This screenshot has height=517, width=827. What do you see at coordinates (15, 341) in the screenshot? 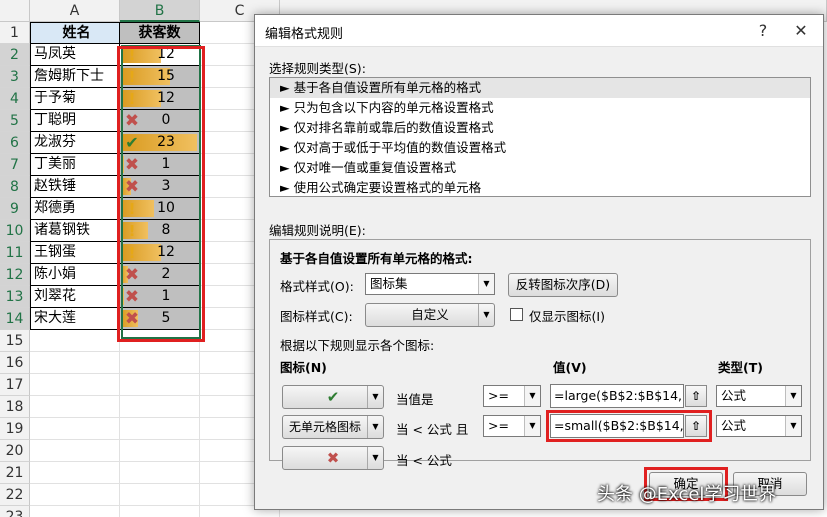
I see `row-header: 15` at bounding box center [15, 341].